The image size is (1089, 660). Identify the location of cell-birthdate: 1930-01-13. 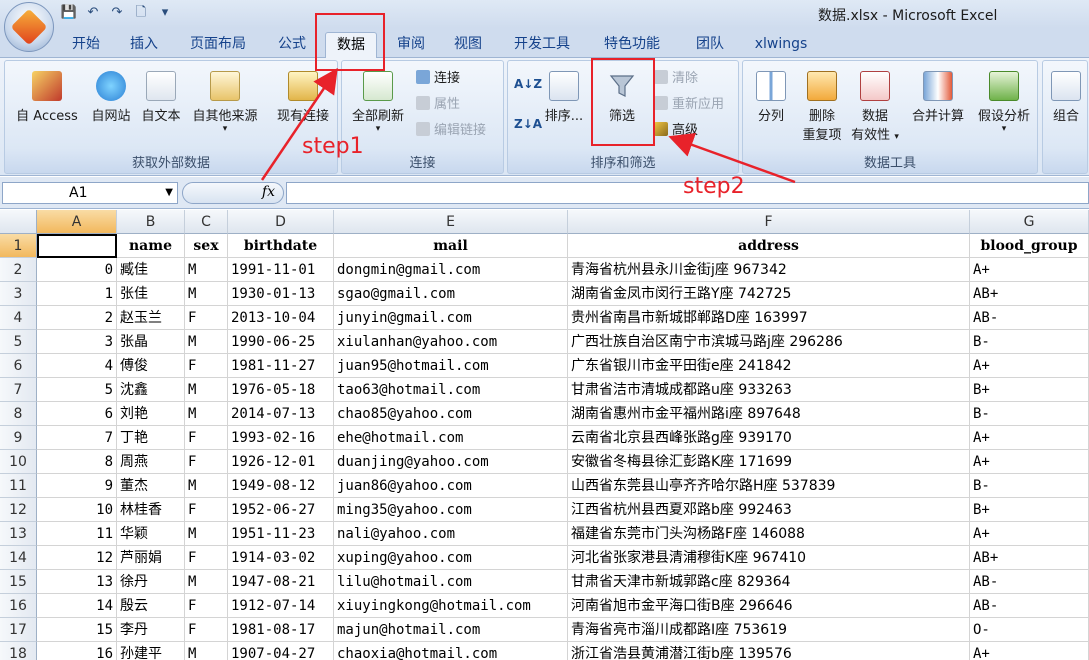
(281, 294).